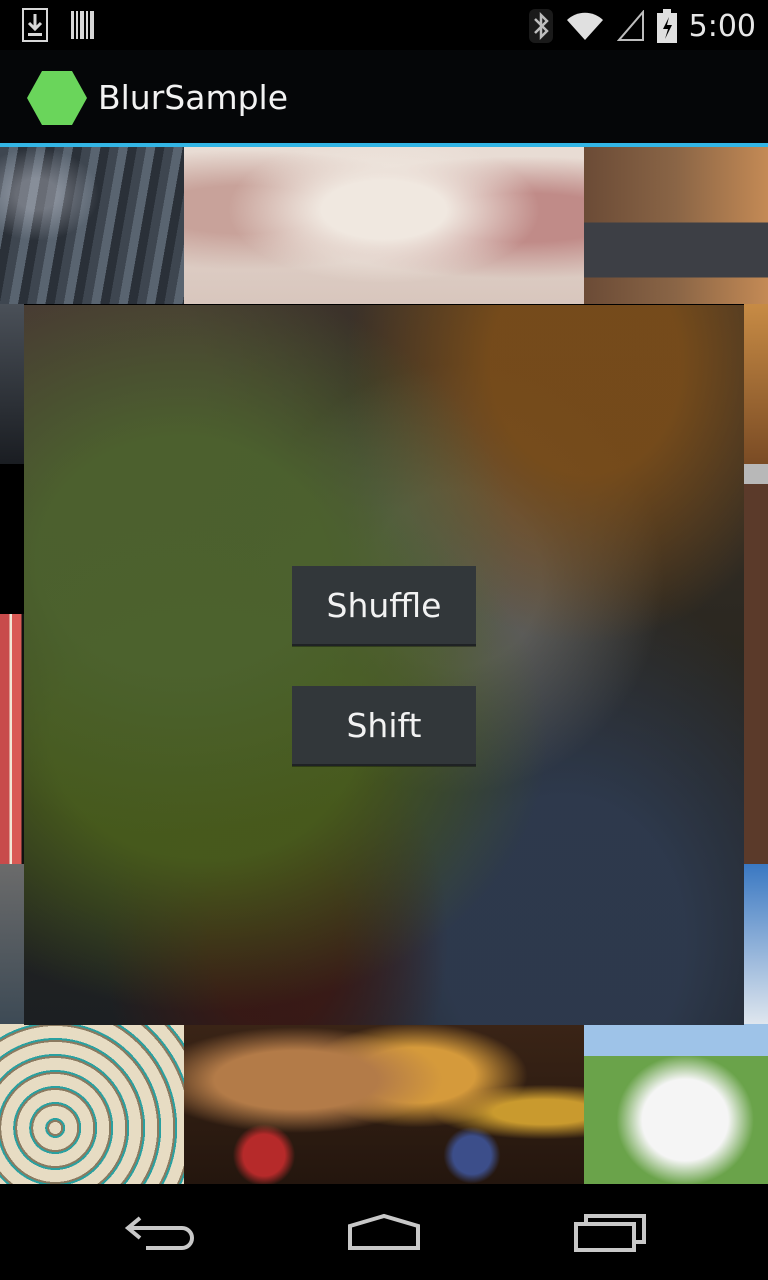 The width and height of the screenshot is (768, 1280). I want to click on system-icons: 5:00, so click(642, 26).